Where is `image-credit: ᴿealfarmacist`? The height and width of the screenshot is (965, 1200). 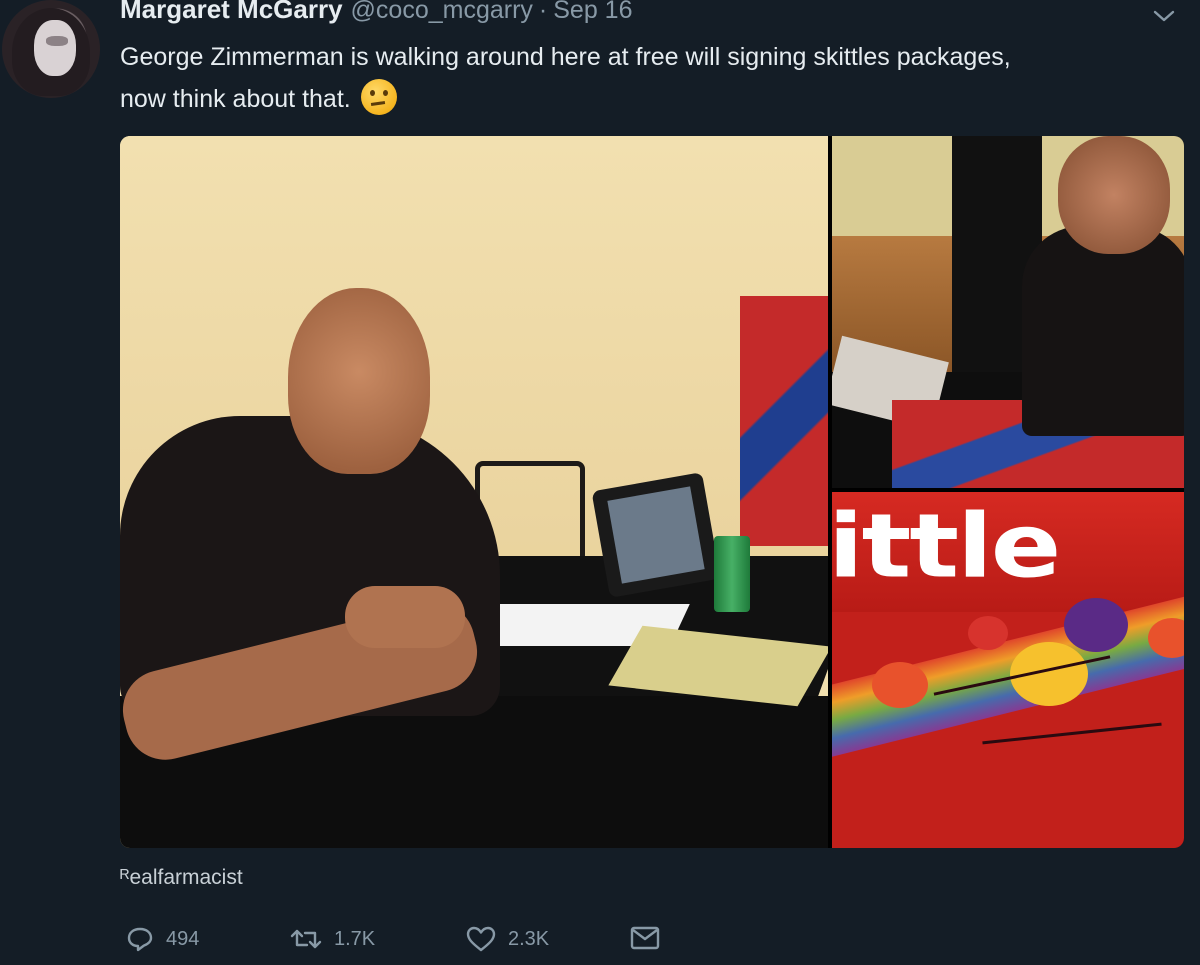 image-credit: ᴿealfarmacist is located at coordinates (181, 877).